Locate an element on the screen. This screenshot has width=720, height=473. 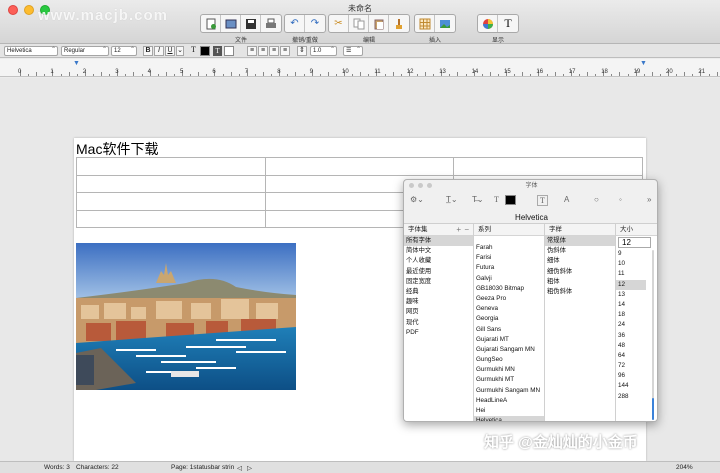
page-prev-icon: ◁ is located at coordinates (239, 468).